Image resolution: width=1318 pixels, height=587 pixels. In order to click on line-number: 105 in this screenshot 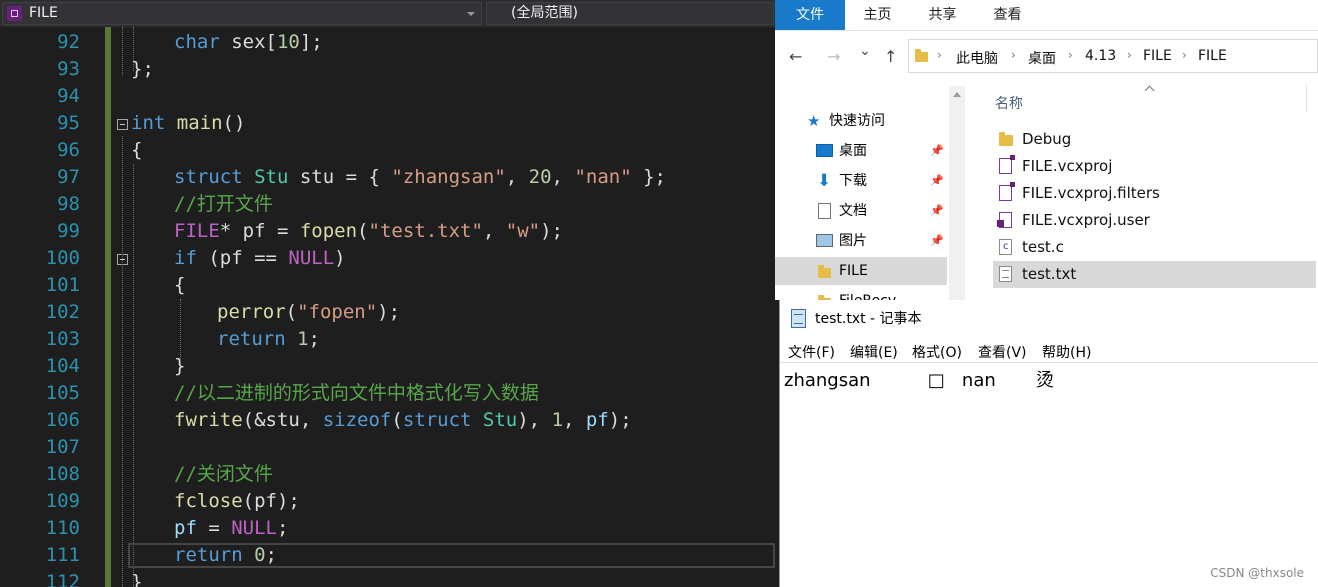, I will do `click(62, 393)`.